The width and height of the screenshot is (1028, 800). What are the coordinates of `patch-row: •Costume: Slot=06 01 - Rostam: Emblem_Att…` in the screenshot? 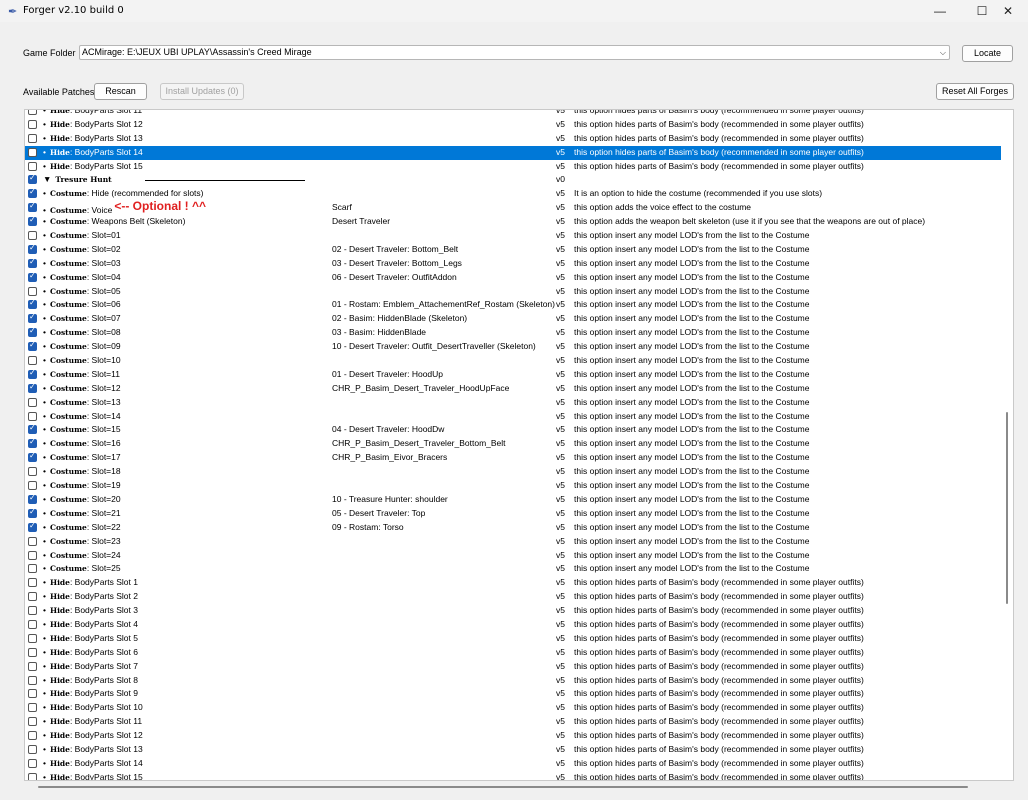 It's located at (513, 305).